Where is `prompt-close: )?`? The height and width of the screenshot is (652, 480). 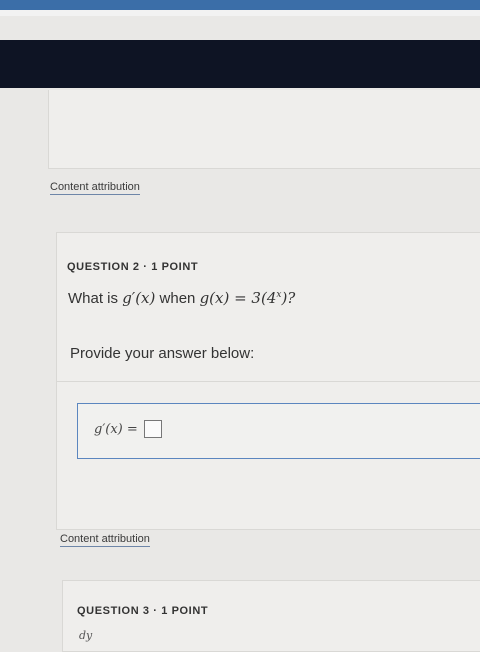
prompt-close: )? is located at coordinates (288, 298).